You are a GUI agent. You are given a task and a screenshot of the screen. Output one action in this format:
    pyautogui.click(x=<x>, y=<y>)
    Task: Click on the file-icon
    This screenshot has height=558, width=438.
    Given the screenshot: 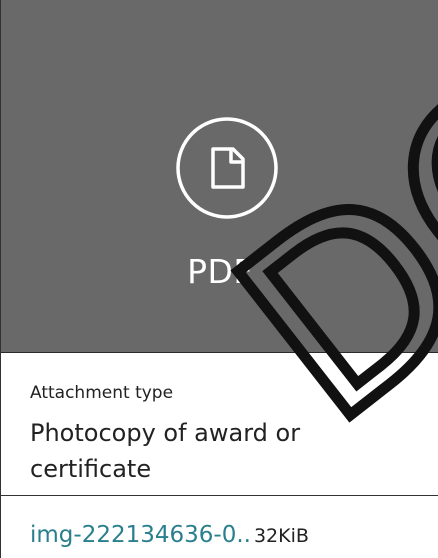 What is the action you would take?
    pyautogui.click(x=227, y=168)
    